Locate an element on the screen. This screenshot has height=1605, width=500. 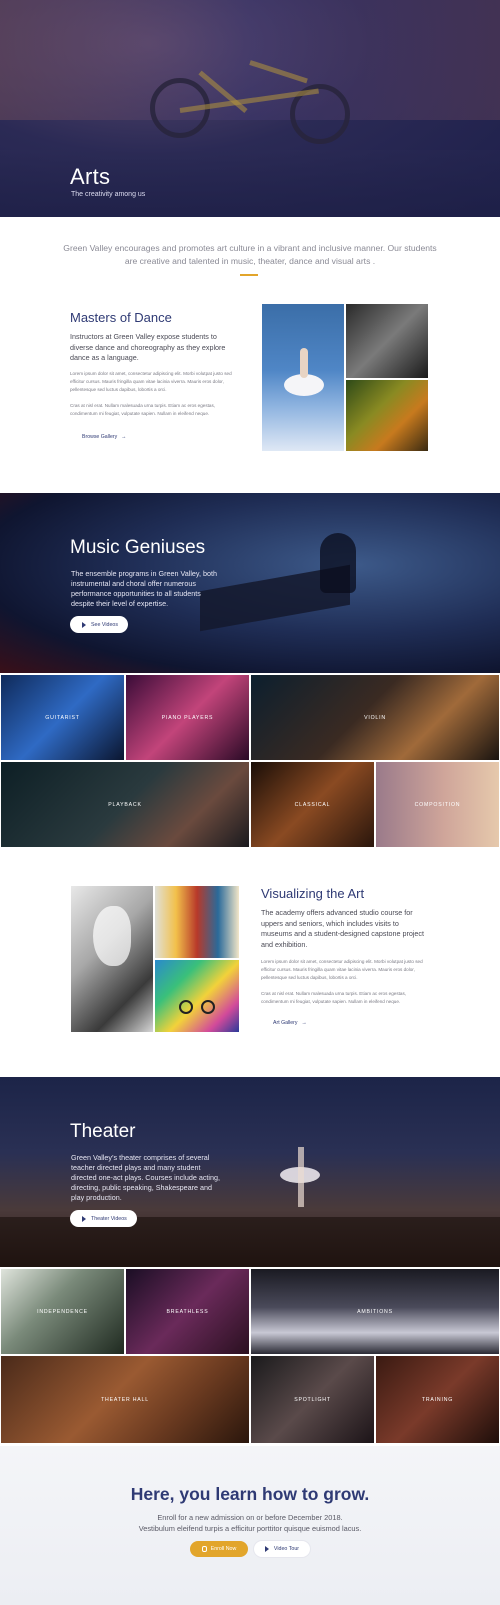
tile-violin: VIOLIN is located at coordinates (375, 717).